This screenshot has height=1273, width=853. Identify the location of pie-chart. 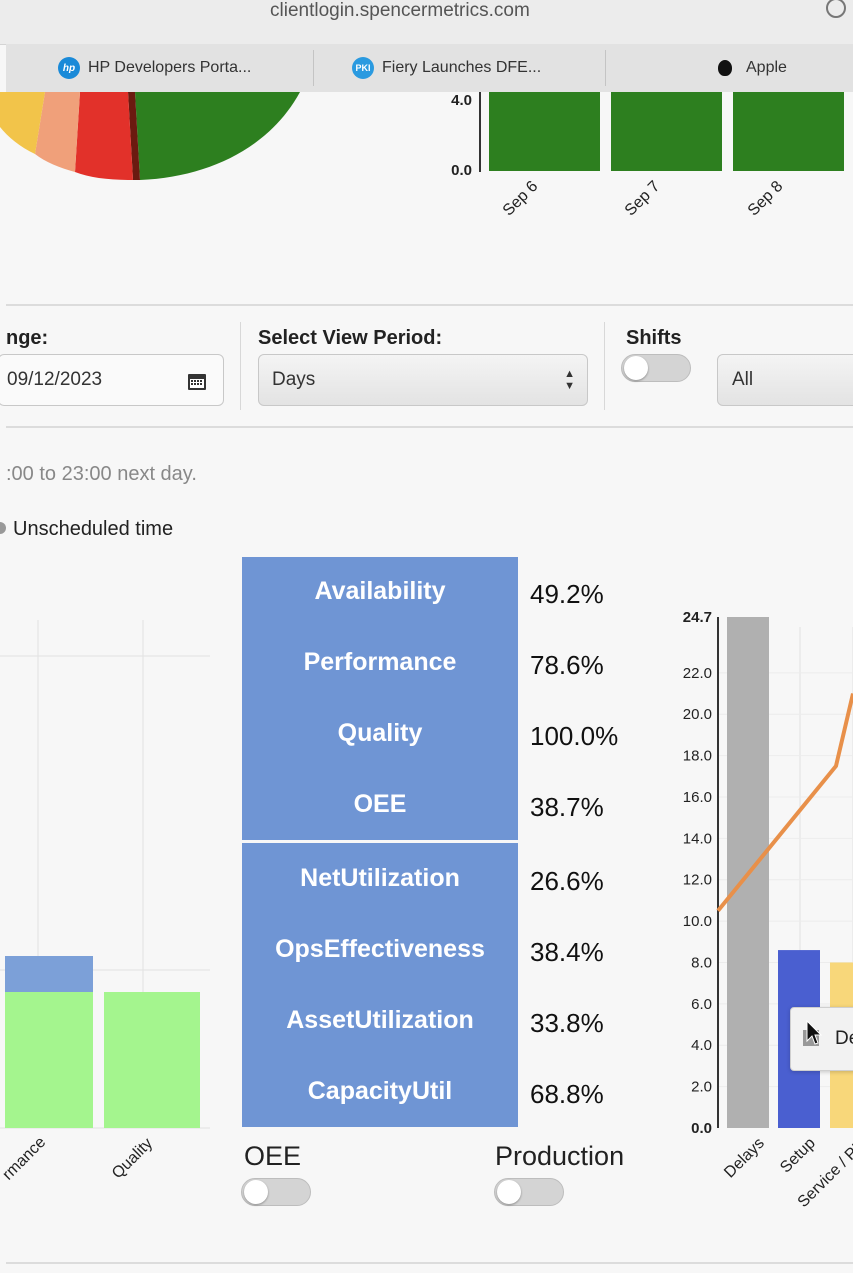
(150, 136).